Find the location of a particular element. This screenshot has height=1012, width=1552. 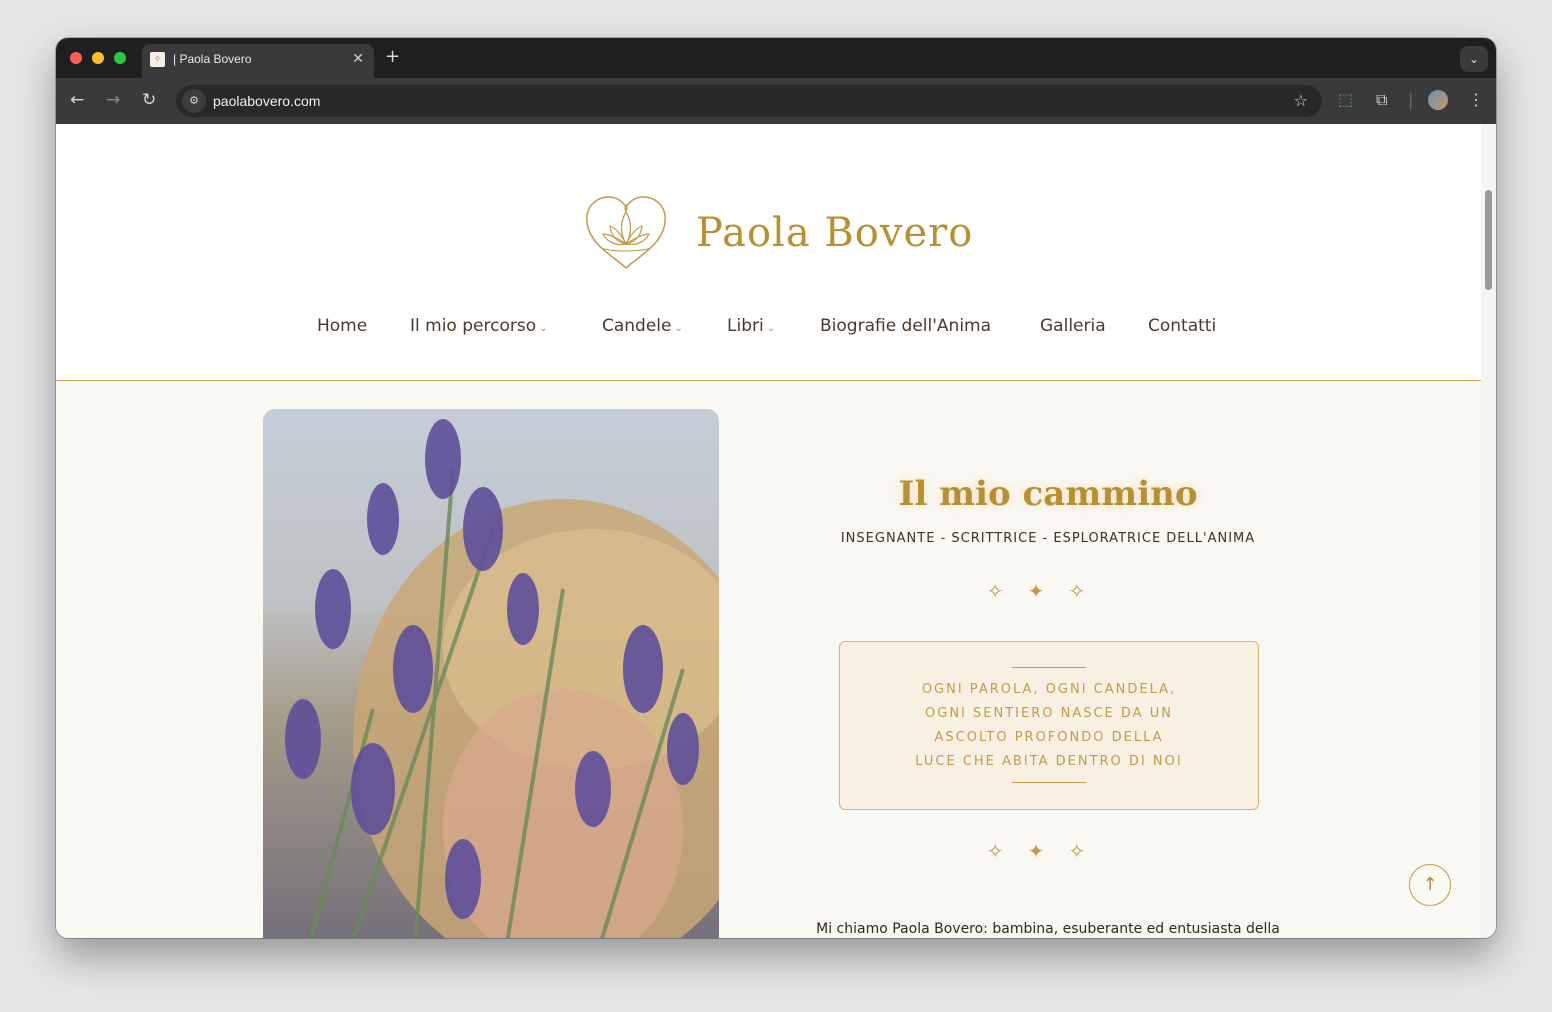

browser-toolbar: ← → ↻ ⚙ paolabovero.com ☆ ⬚ ⧉ | ⋮ is located at coordinates (776, 101).